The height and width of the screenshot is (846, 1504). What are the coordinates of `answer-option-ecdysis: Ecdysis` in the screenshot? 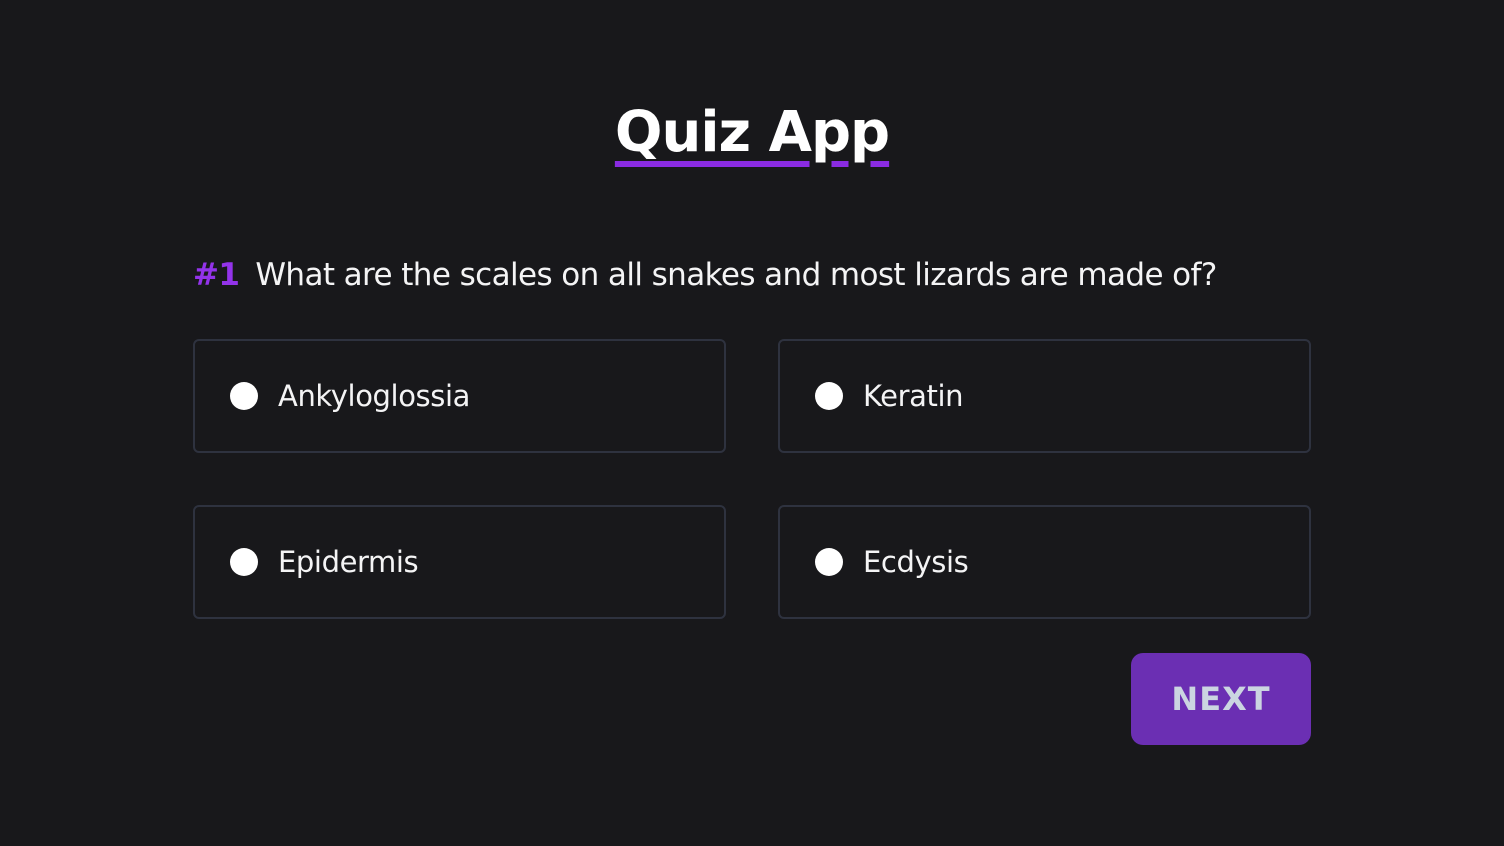 It's located at (1044, 562).